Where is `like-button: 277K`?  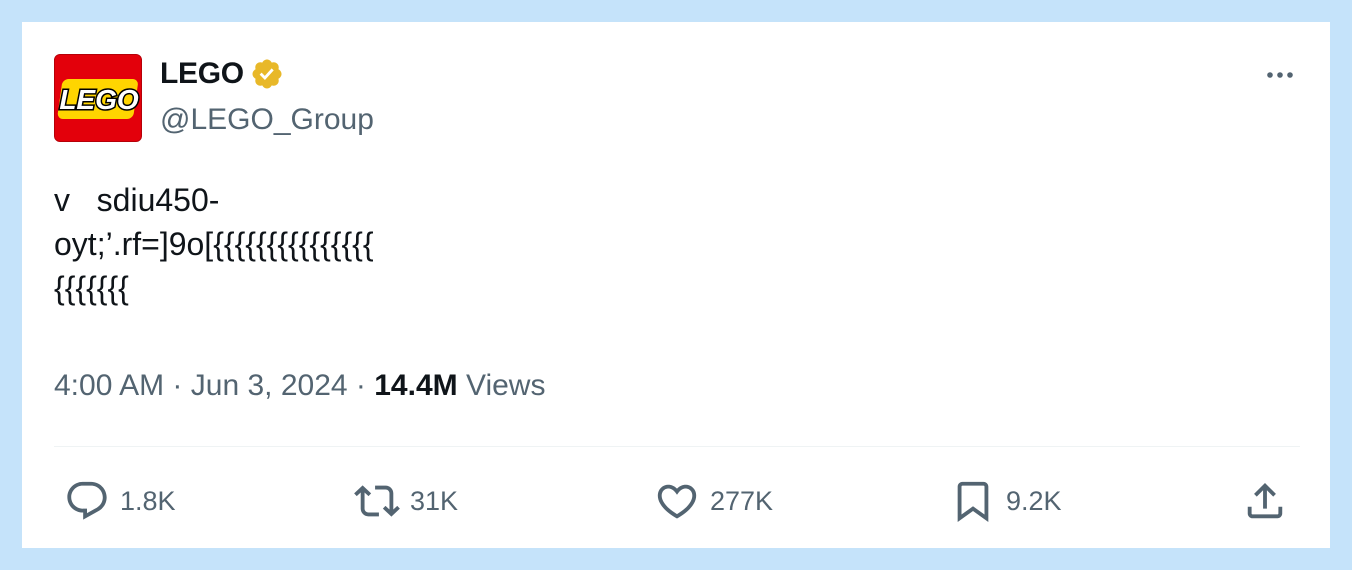 like-button: 277K is located at coordinates (713, 501).